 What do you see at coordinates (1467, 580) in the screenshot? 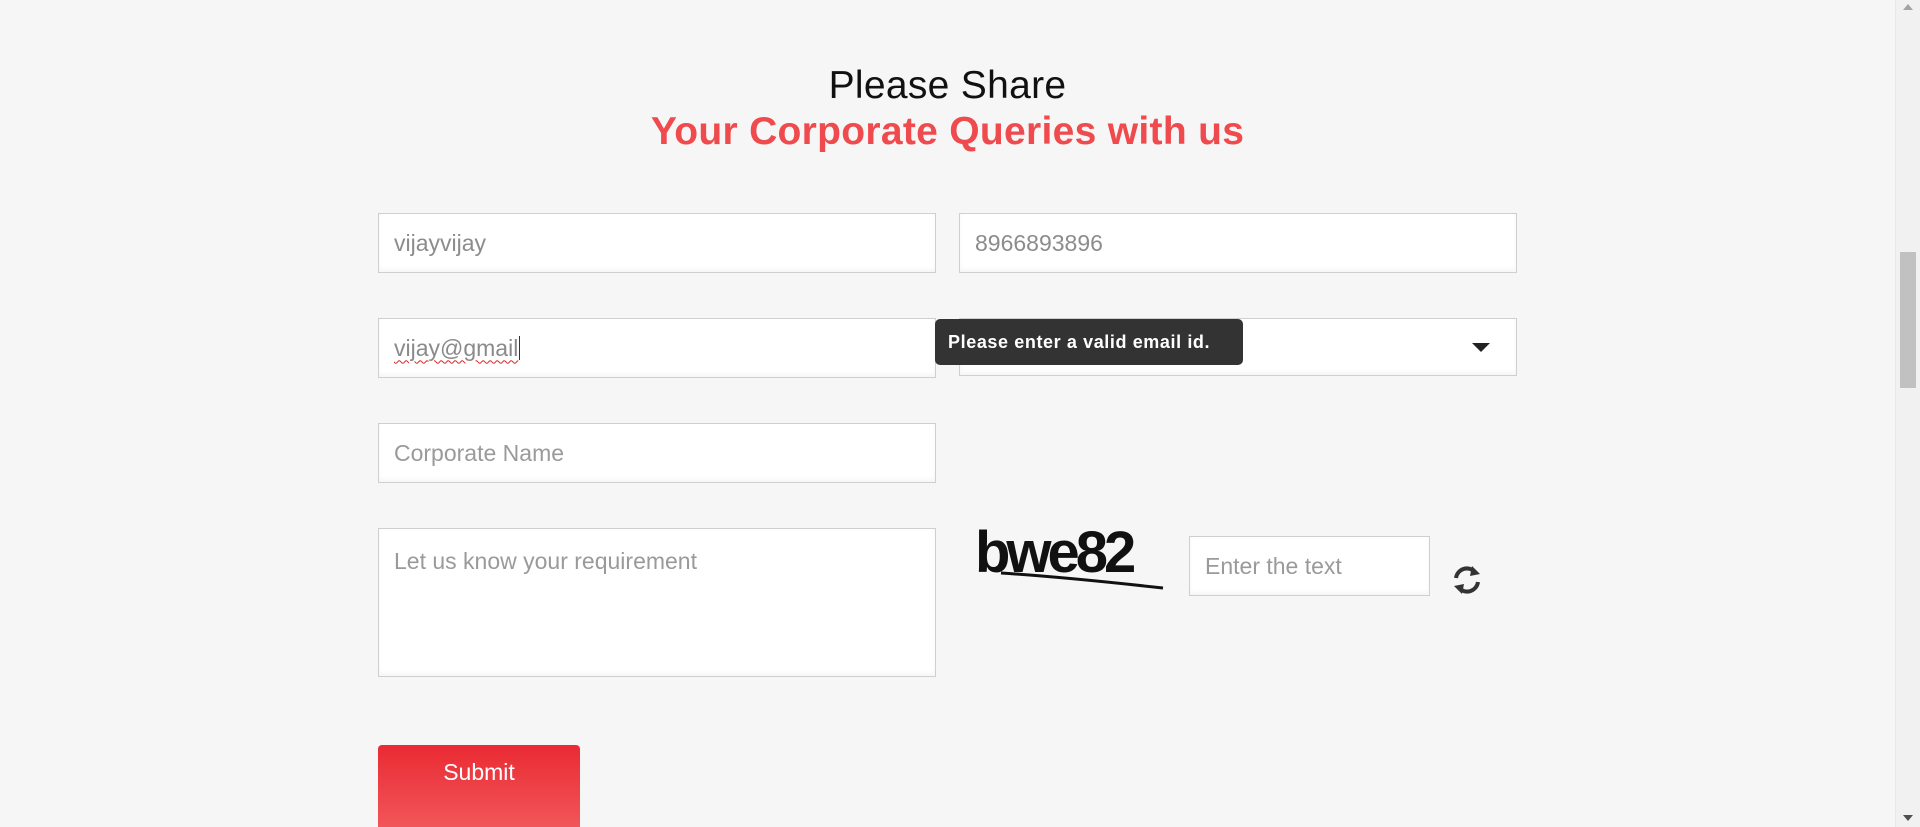
I see `refresh-icon` at bounding box center [1467, 580].